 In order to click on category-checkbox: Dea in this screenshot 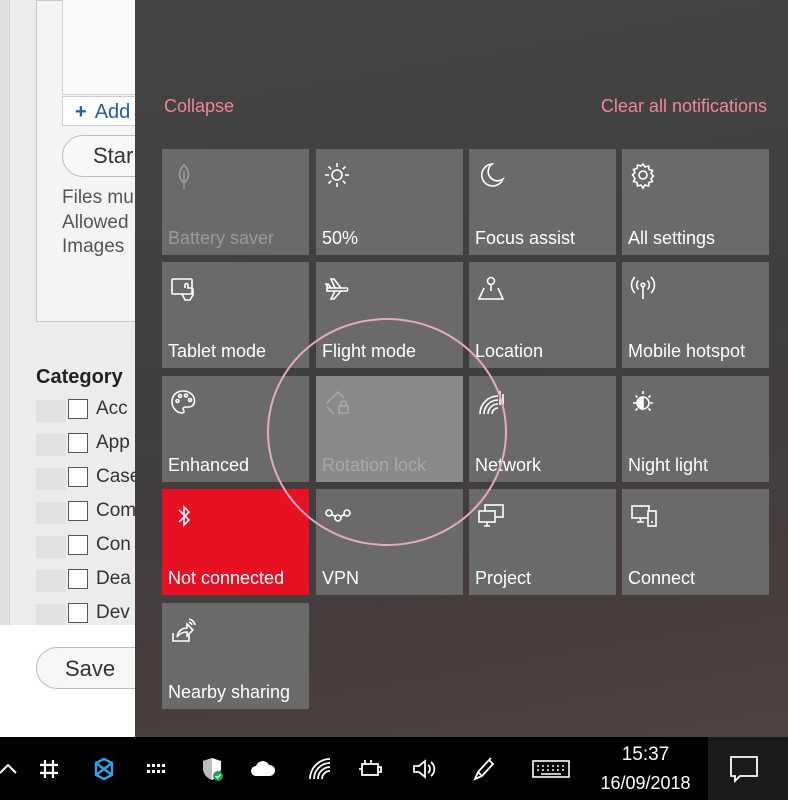, I will do `click(101, 580)`.